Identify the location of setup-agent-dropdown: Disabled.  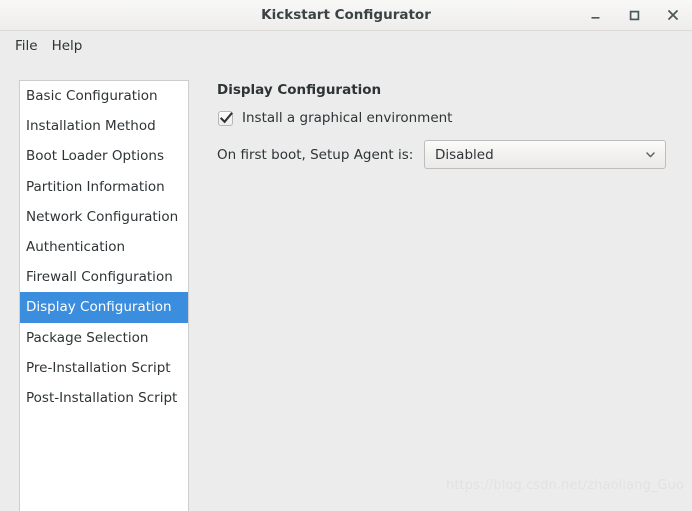
(545, 154).